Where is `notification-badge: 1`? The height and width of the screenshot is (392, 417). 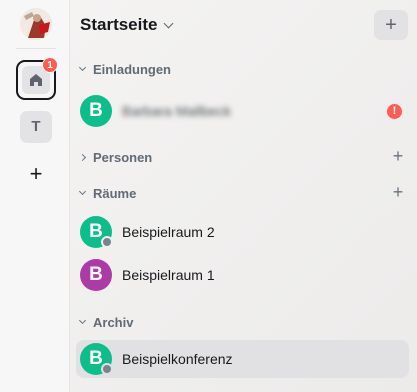
notification-badge: 1 is located at coordinates (50, 65).